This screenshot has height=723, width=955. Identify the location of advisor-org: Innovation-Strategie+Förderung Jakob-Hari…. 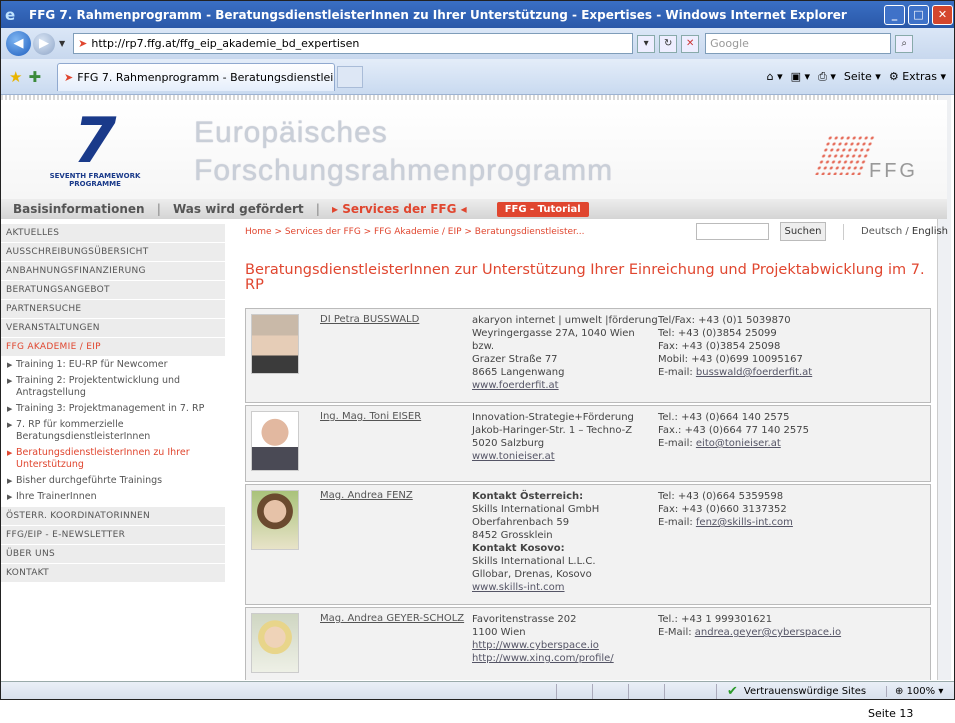
(565, 443).